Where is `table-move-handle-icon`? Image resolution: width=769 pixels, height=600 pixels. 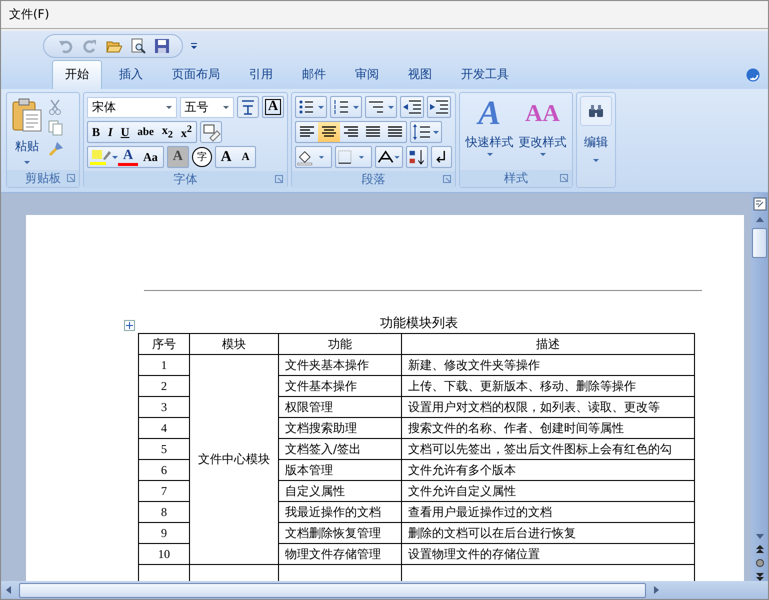
table-move-handle-icon is located at coordinates (129, 325).